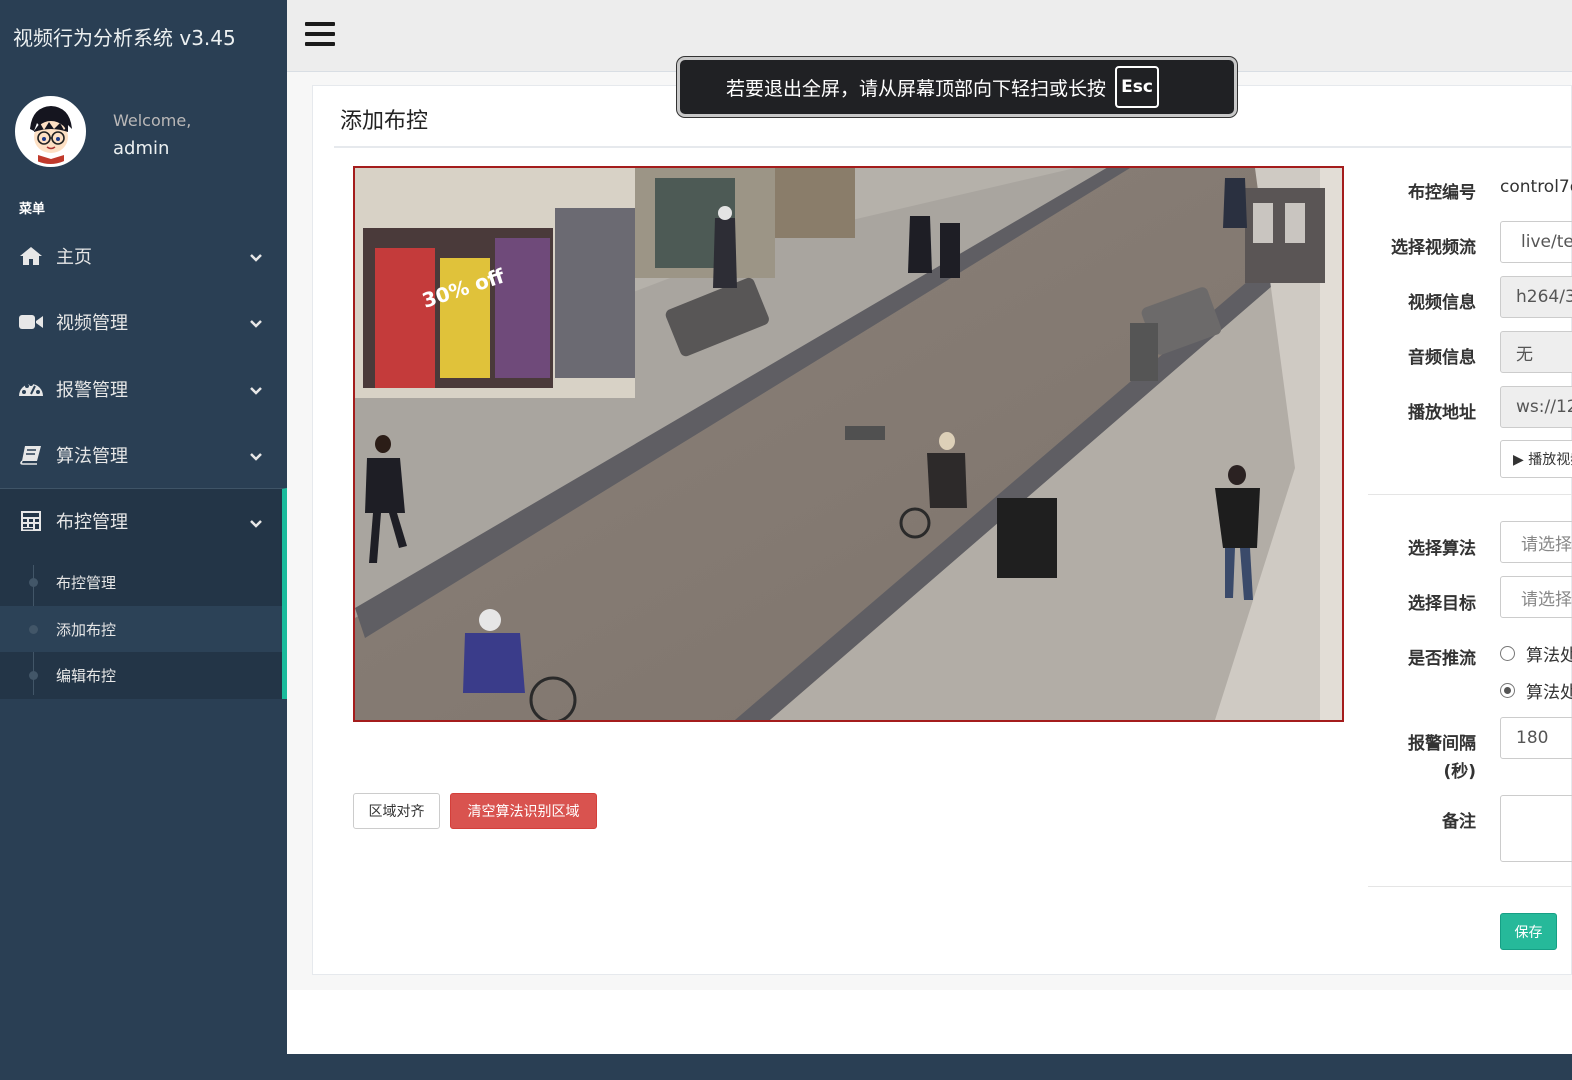  I want to click on save-button: 保存, so click(1528, 931).